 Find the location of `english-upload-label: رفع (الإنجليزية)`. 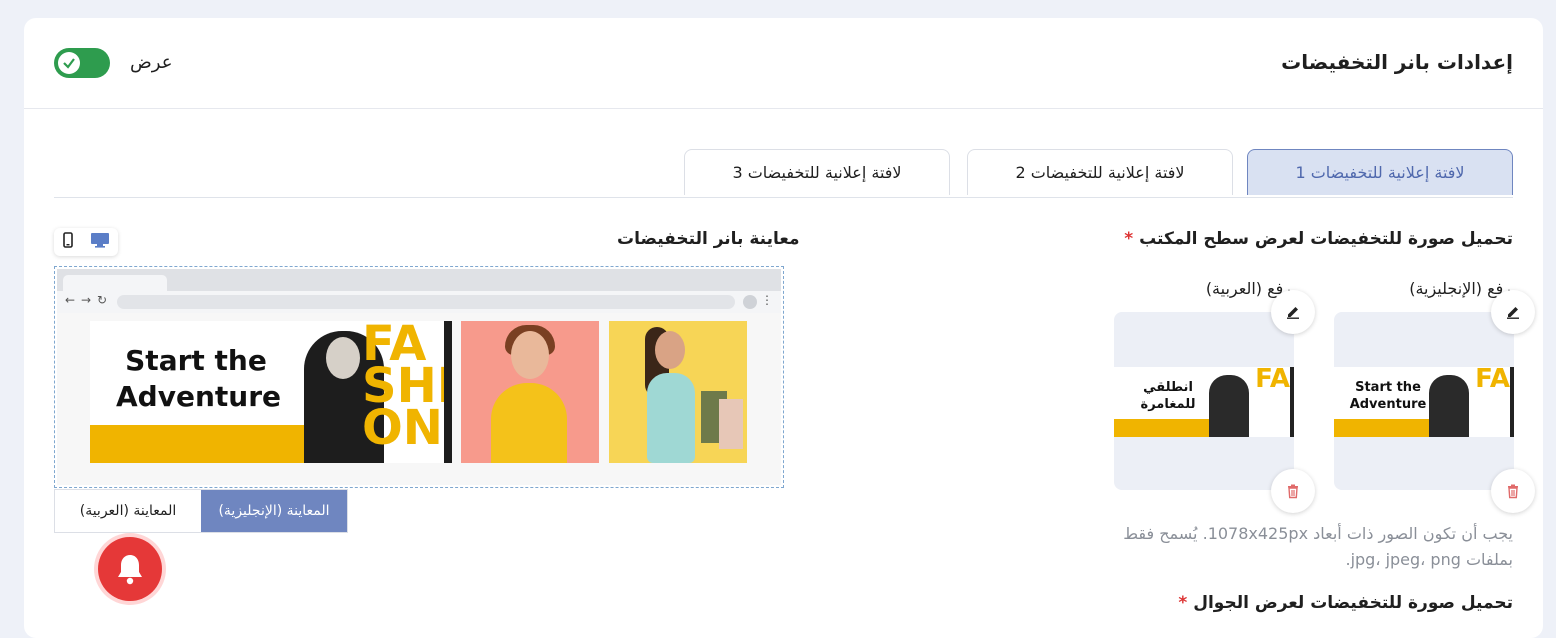

english-upload-label: رفع (الإنجليزية) is located at coordinates (1460, 288).